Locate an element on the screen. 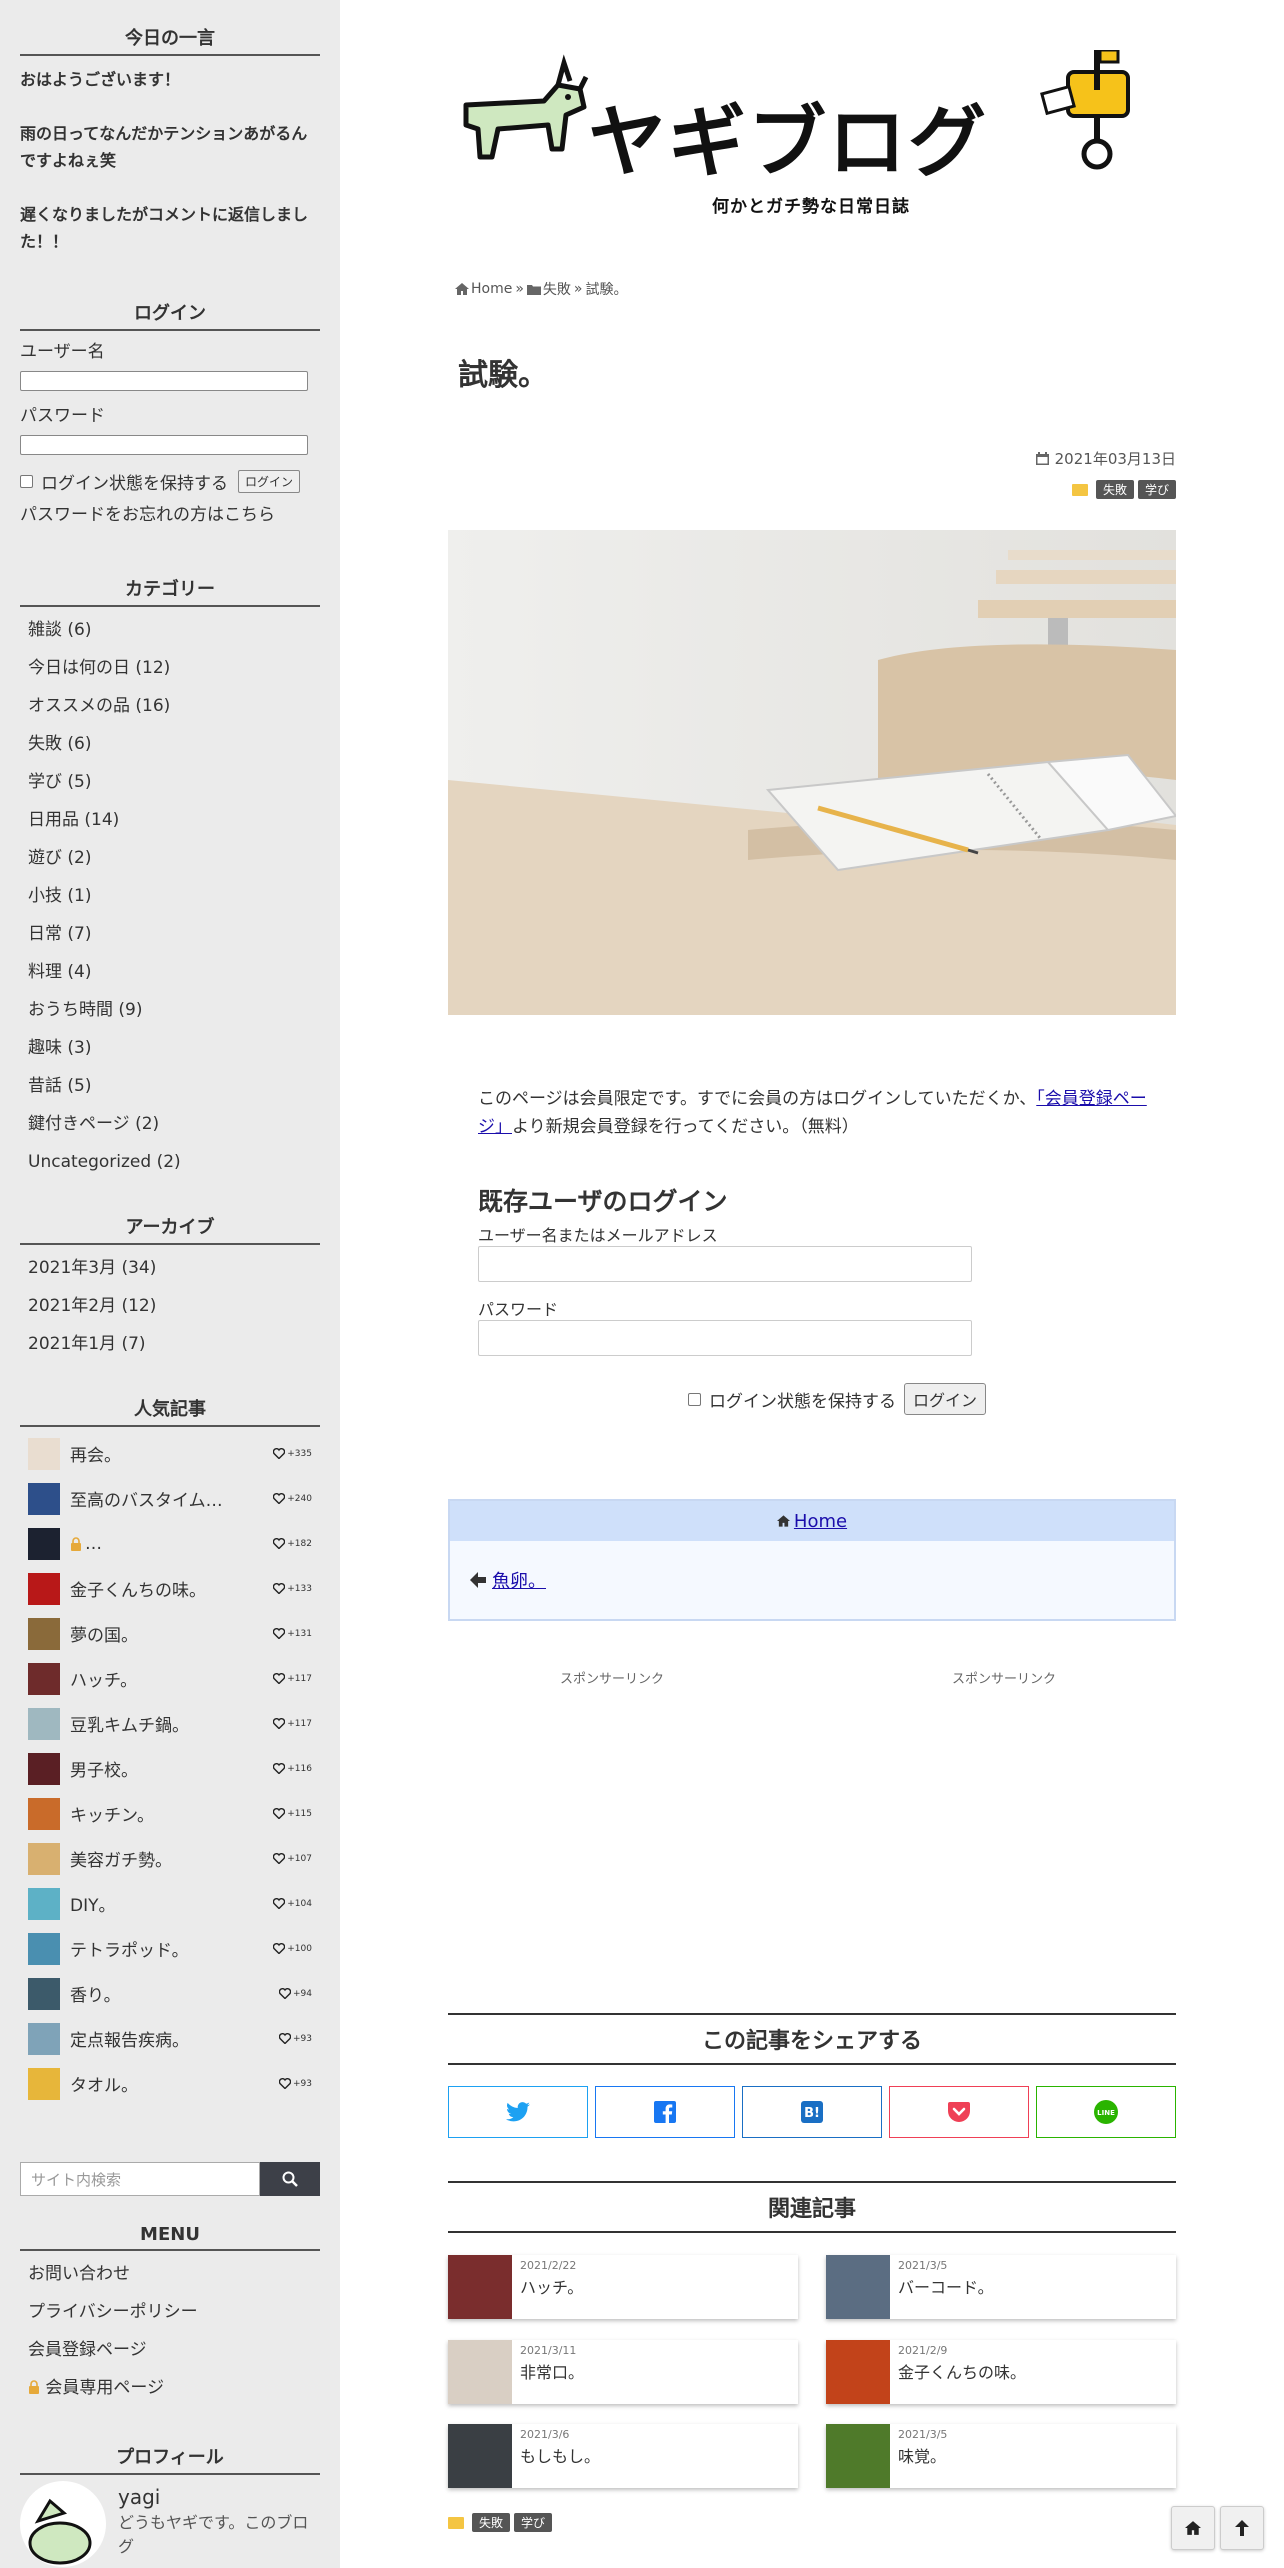 This screenshot has height=2568, width=1284. category-item: 料理 (4) is located at coordinates (170, 972).